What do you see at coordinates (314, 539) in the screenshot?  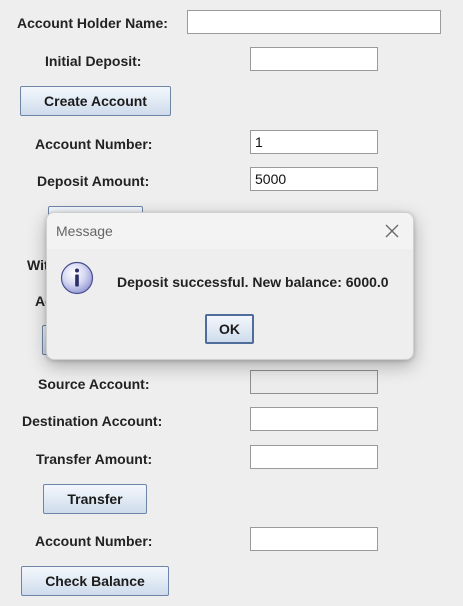 I see `balance-account-number-field` at bounding box center [314, 539].